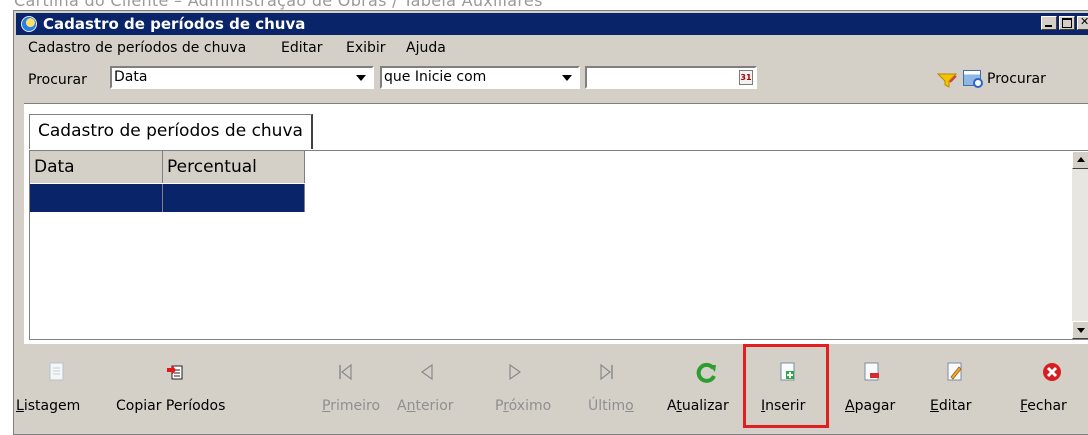 This screenshot has width=1088, height=435. I want to click on search-label: Procurar, so click(57, 80).